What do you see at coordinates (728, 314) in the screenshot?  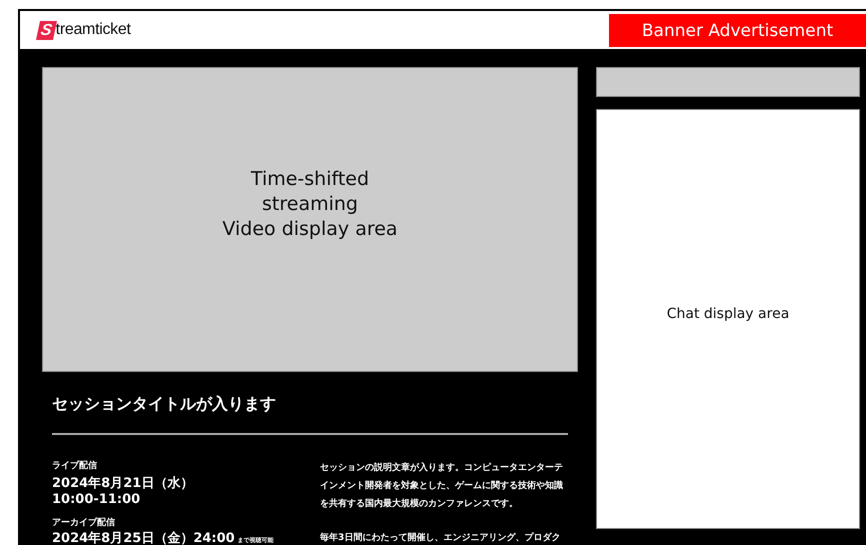 I see `chat-placeholder-text: Chat display area` at bounding box center [728, 314].